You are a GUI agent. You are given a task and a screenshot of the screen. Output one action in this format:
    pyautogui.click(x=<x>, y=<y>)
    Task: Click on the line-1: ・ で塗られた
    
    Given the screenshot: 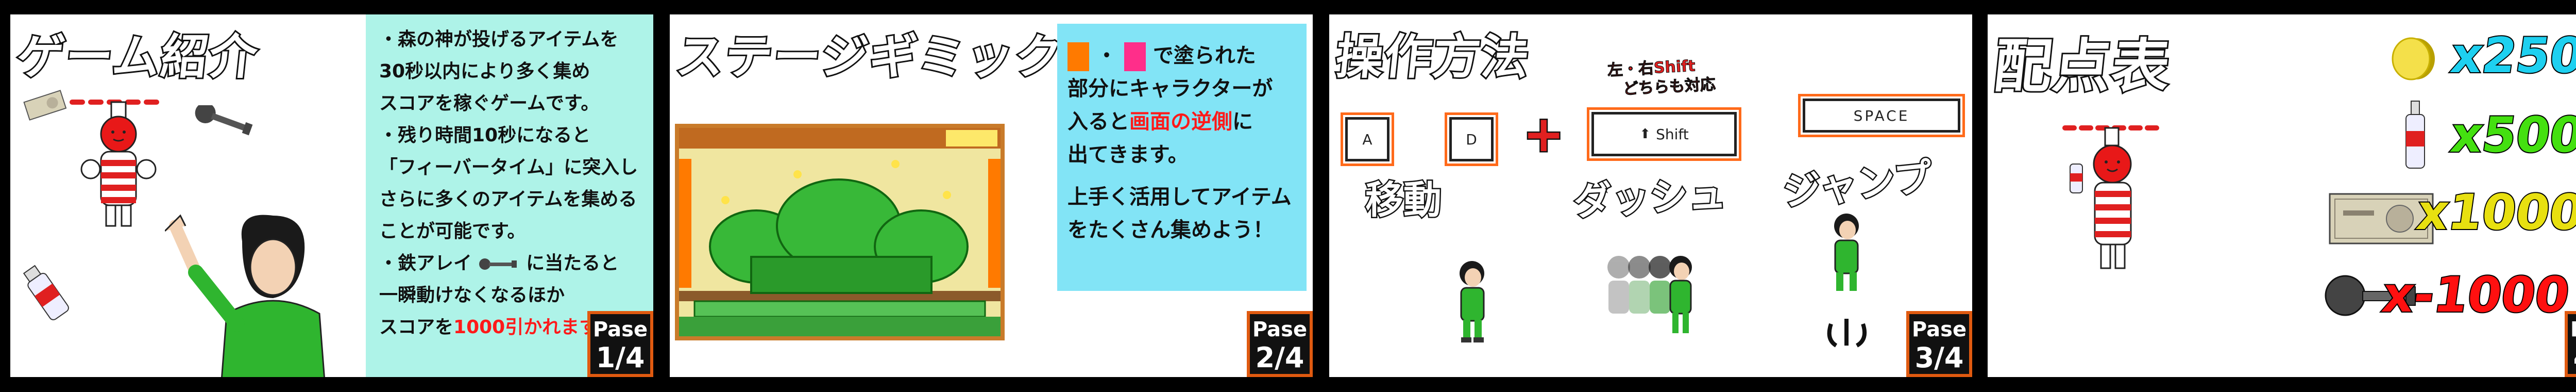 What is the action you would take?
    pyautogui.click(x=1181, y=55)
    